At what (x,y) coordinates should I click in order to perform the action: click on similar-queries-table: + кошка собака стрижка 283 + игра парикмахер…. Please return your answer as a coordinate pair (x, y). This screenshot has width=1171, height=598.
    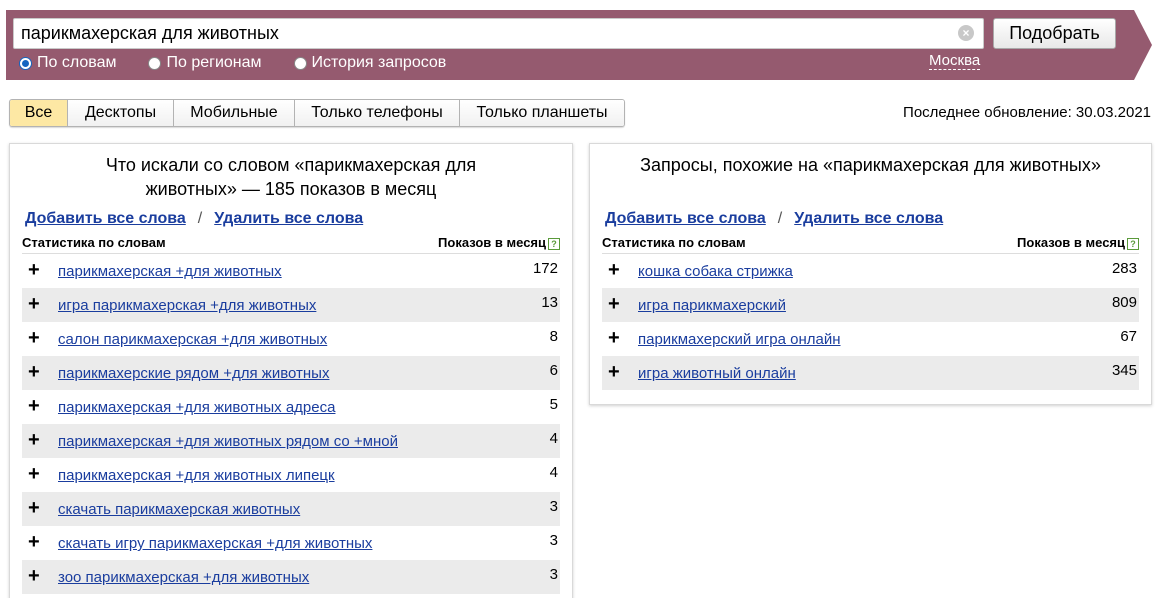
    Looking at the image, I should click on (870, 322).